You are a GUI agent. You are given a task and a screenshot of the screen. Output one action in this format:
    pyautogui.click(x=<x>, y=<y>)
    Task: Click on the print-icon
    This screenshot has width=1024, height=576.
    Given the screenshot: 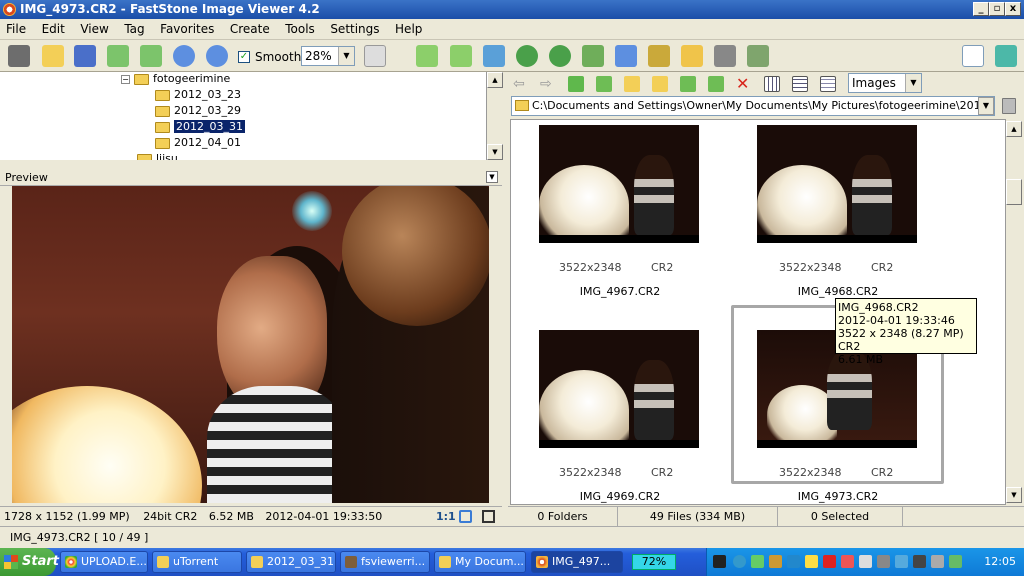 What is the action you would take?
    pyautogui.click(x=725, y=56)
    